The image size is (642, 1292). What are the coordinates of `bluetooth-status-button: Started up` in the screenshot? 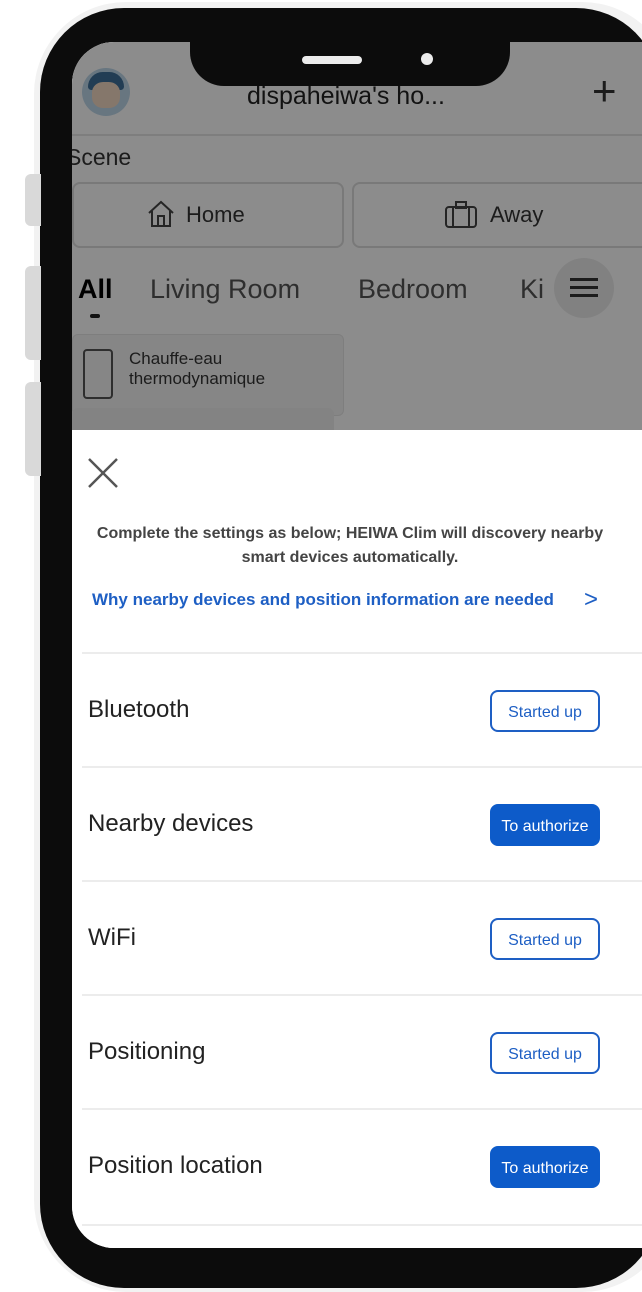 It's located at (545, 711).